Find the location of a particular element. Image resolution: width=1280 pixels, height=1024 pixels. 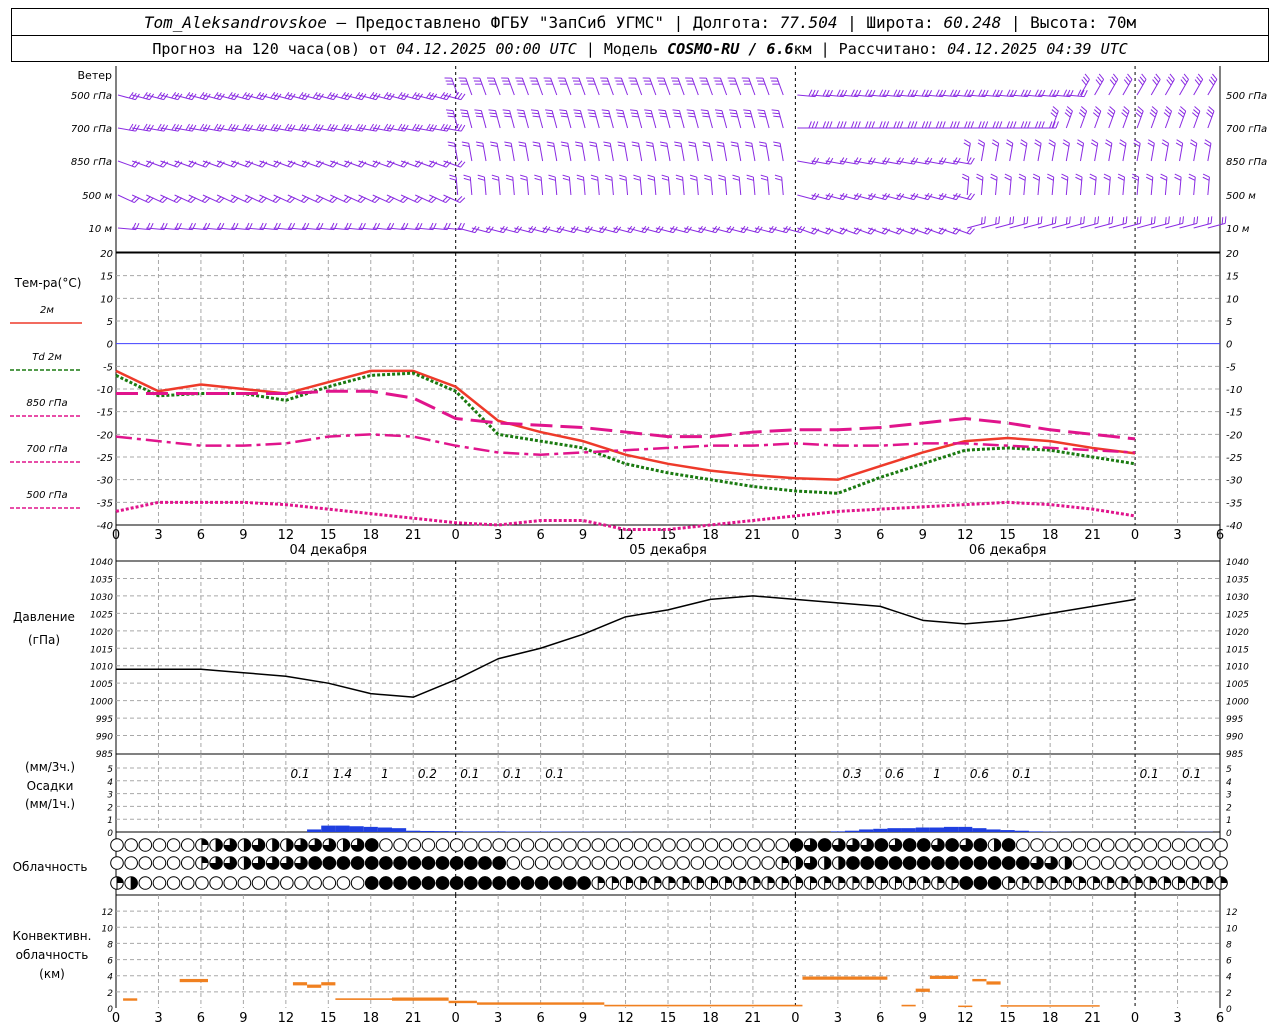

time-tick-label: 6 is located at coordinates (201, 535).